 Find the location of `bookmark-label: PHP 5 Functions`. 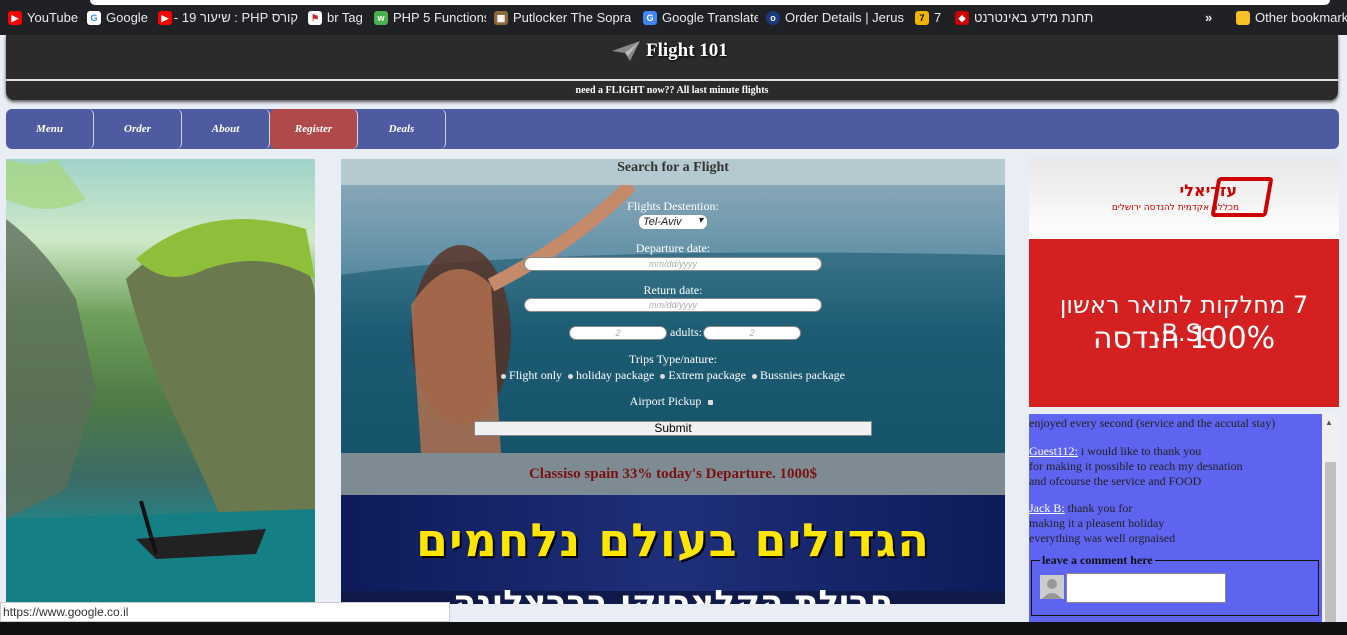

bookmark-label: PHP 5 Functions is located at coordinates (439, 17).